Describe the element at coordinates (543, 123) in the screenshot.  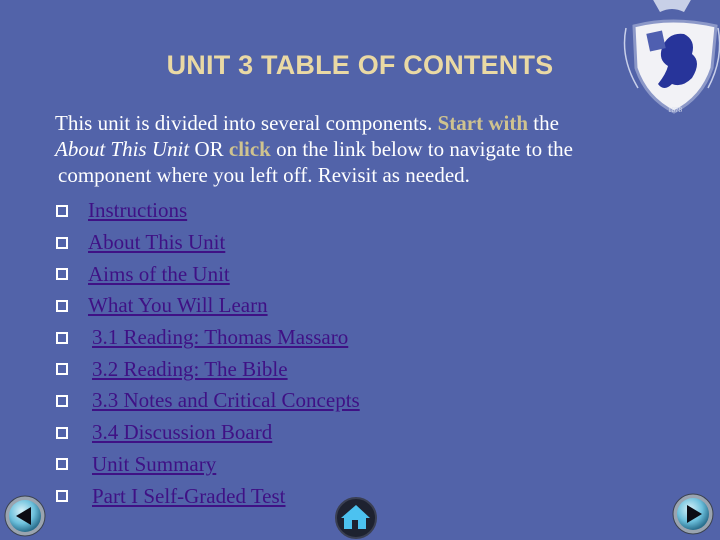
I see `intro-text: the` at that location.